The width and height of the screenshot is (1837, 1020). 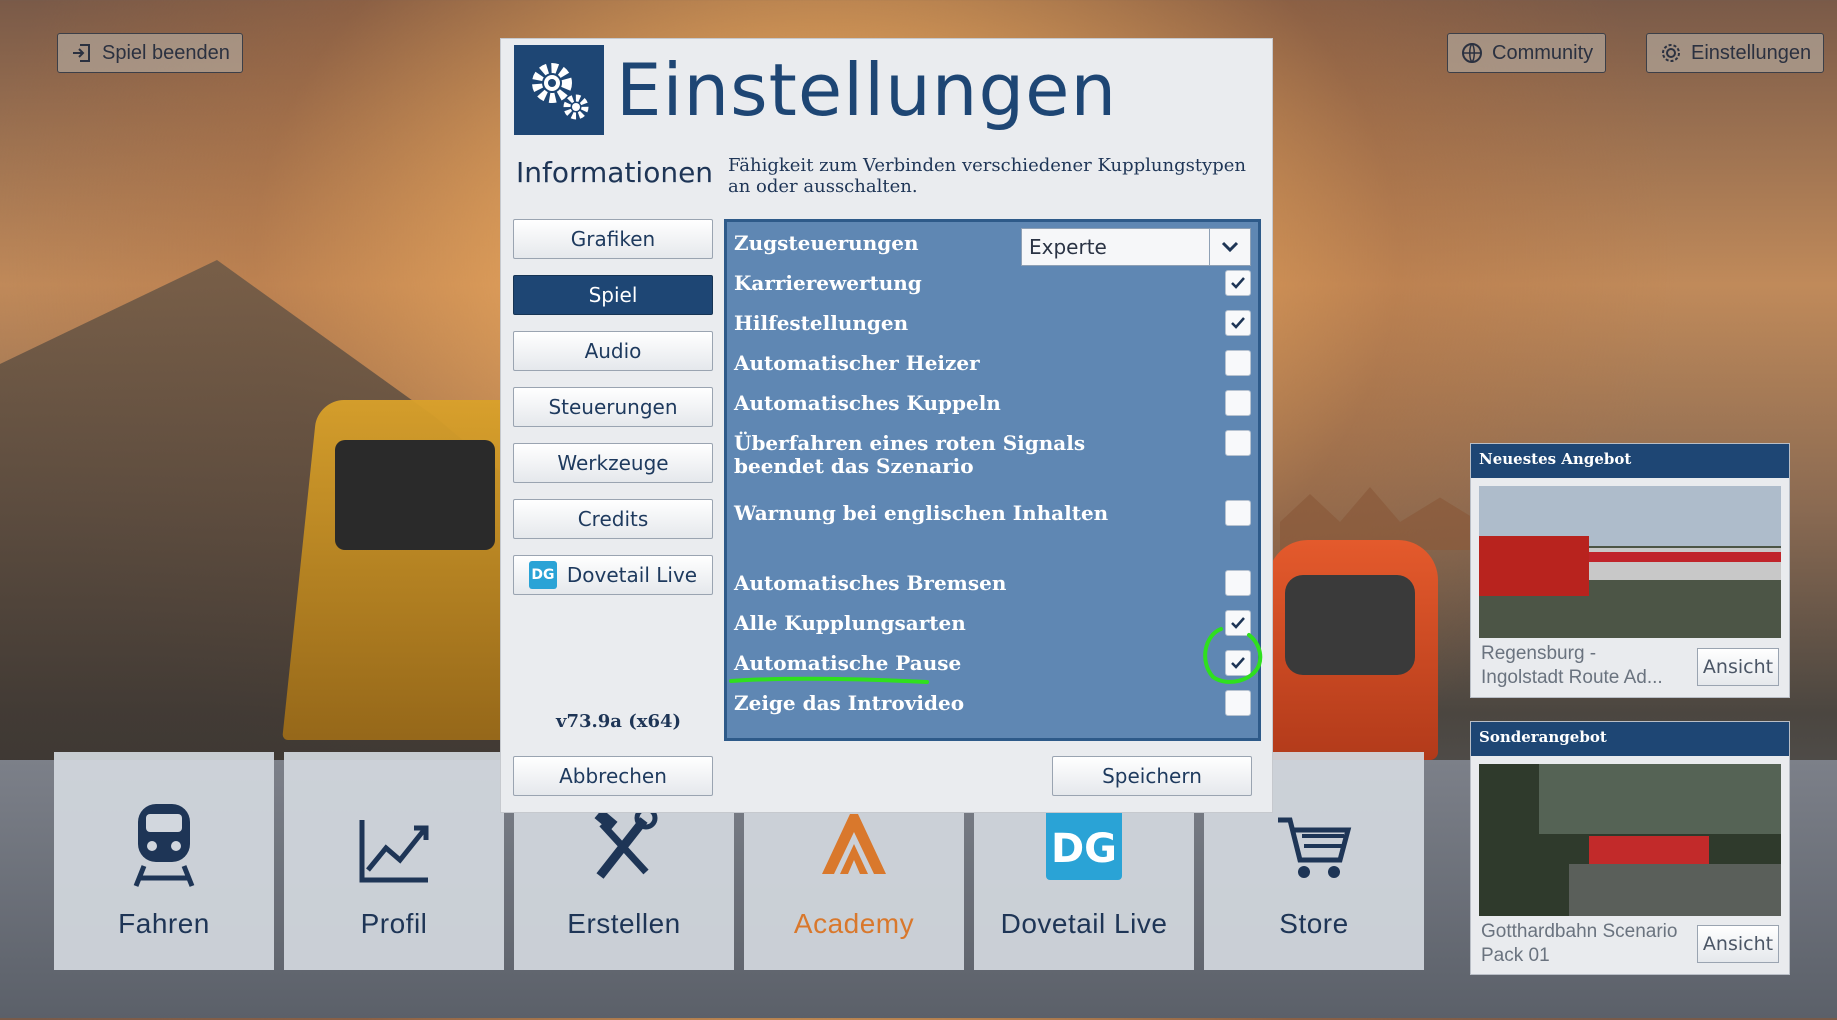 I want to click on nav-spiel: Spiel, so click(x=613, y=295).